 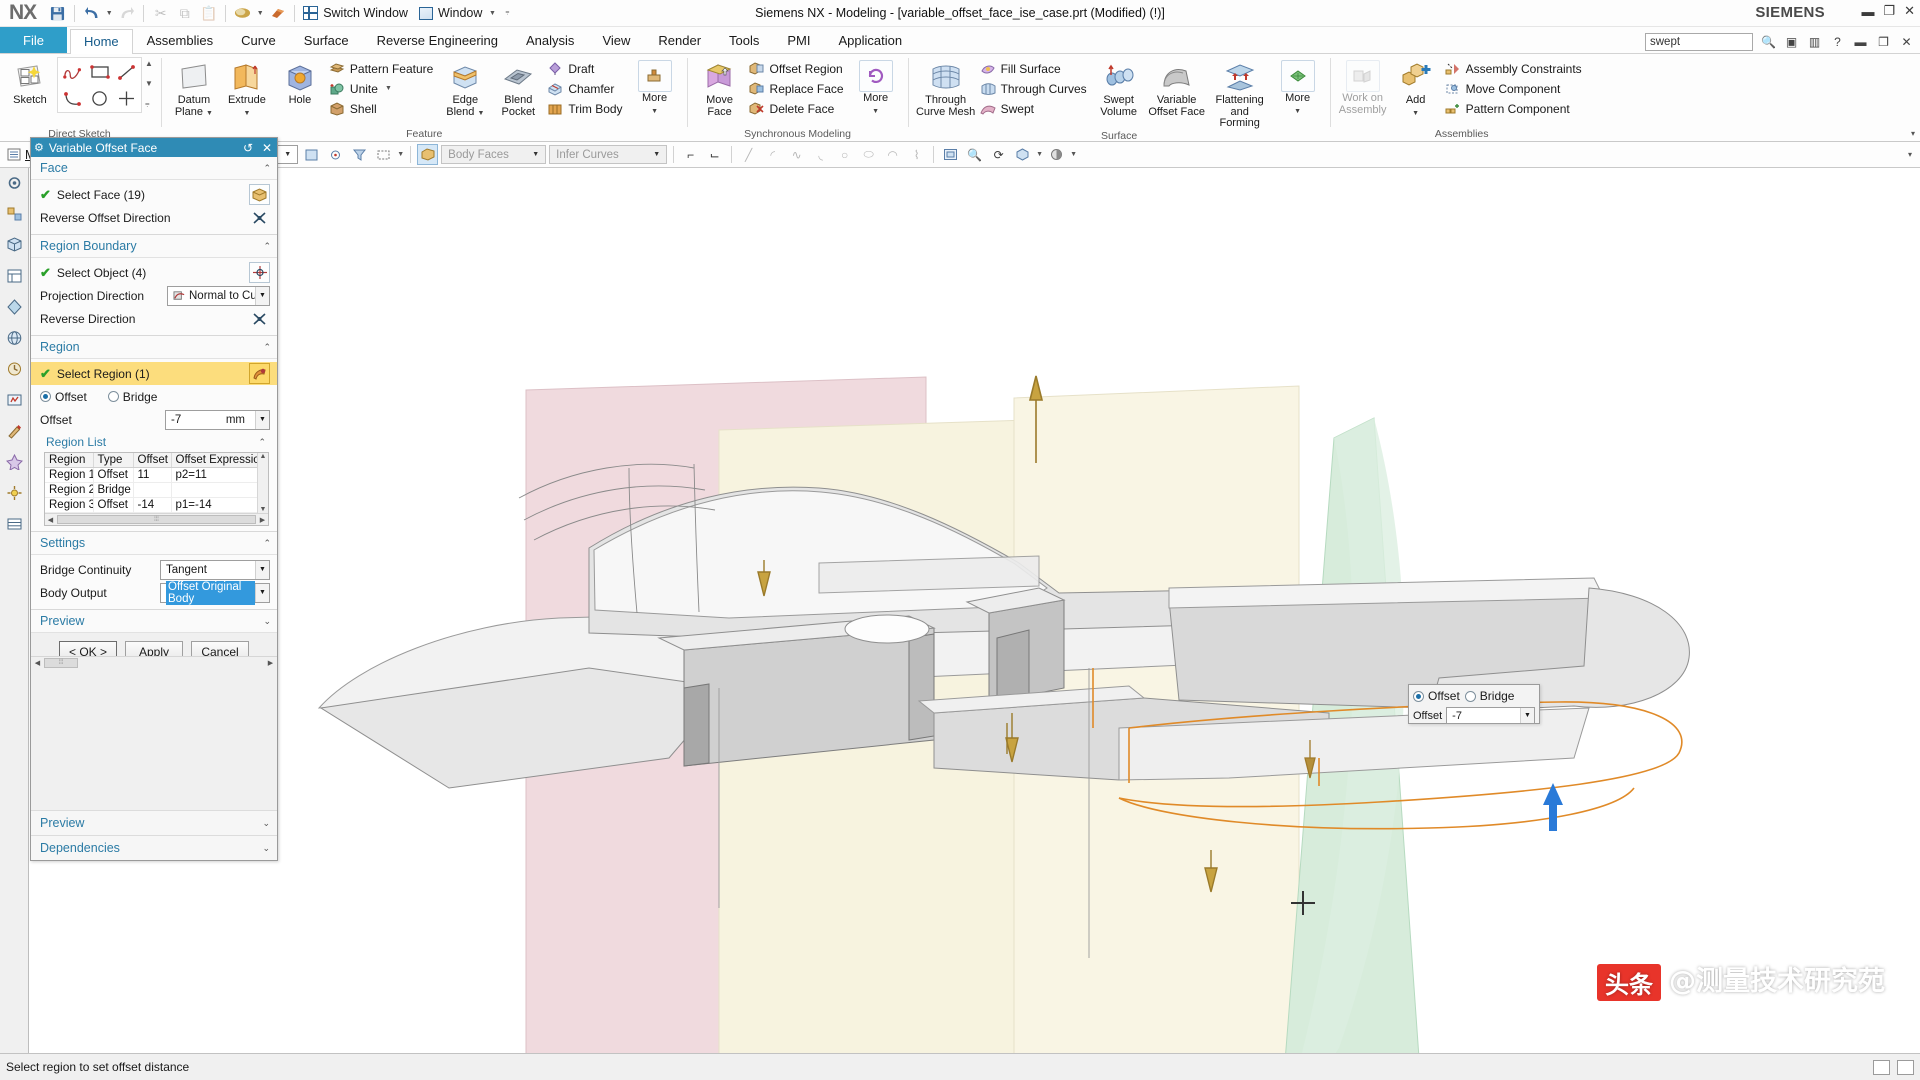 What do you see at coordinates (154, 543) in the screenshot?
I see `section-header-settings: Settings ⌃` at bounding box center [154, 543].